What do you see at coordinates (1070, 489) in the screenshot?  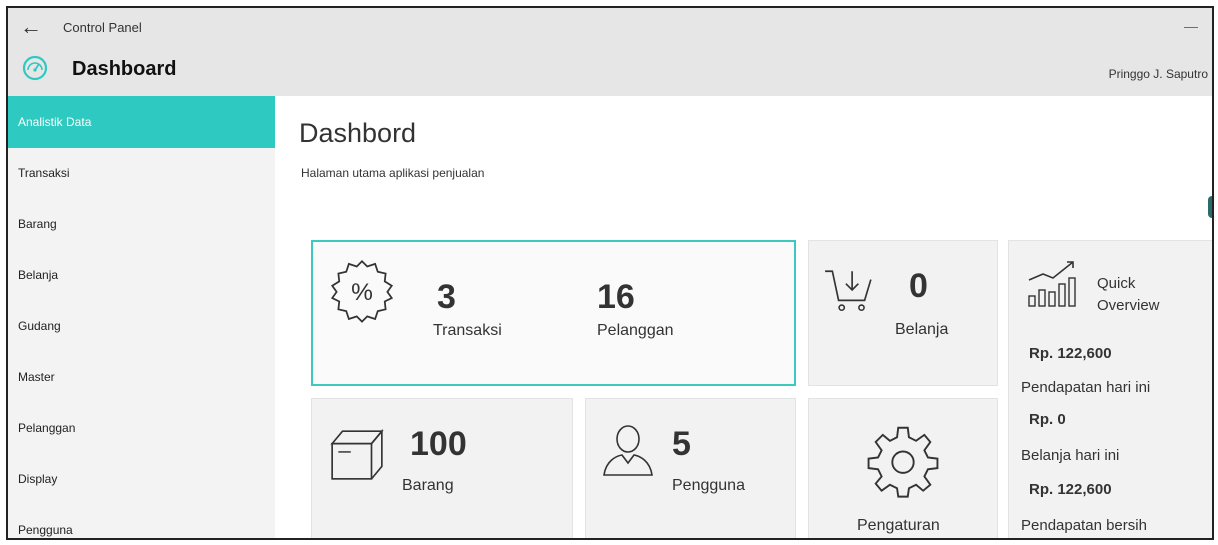 I see `pendapatan-bersih-value: Rp. 122,600` at bounding box center [1070, 489].